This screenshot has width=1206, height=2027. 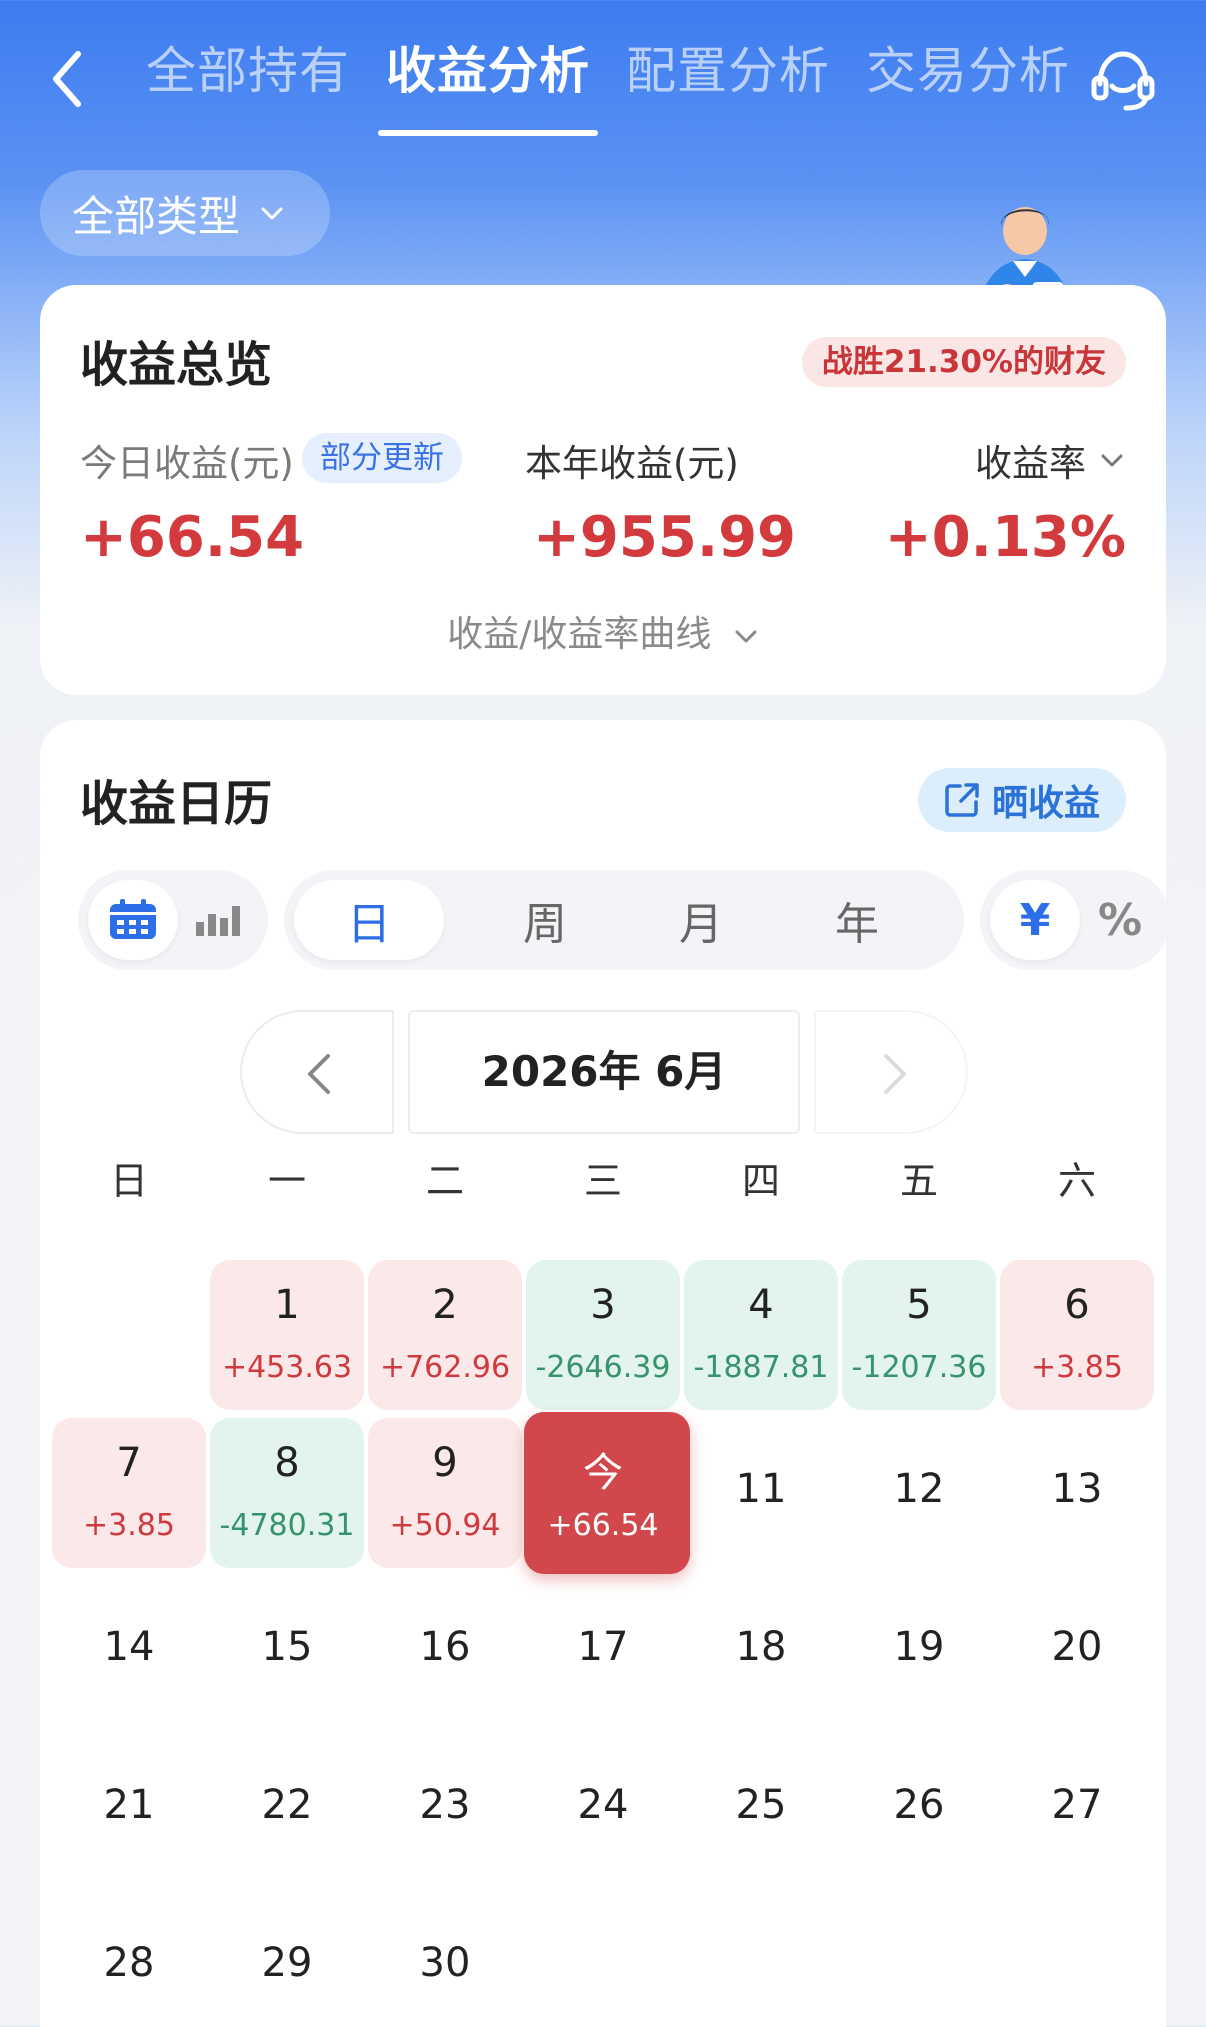 I want to click on calendar-day: 23, so click(x=445, y=1809).